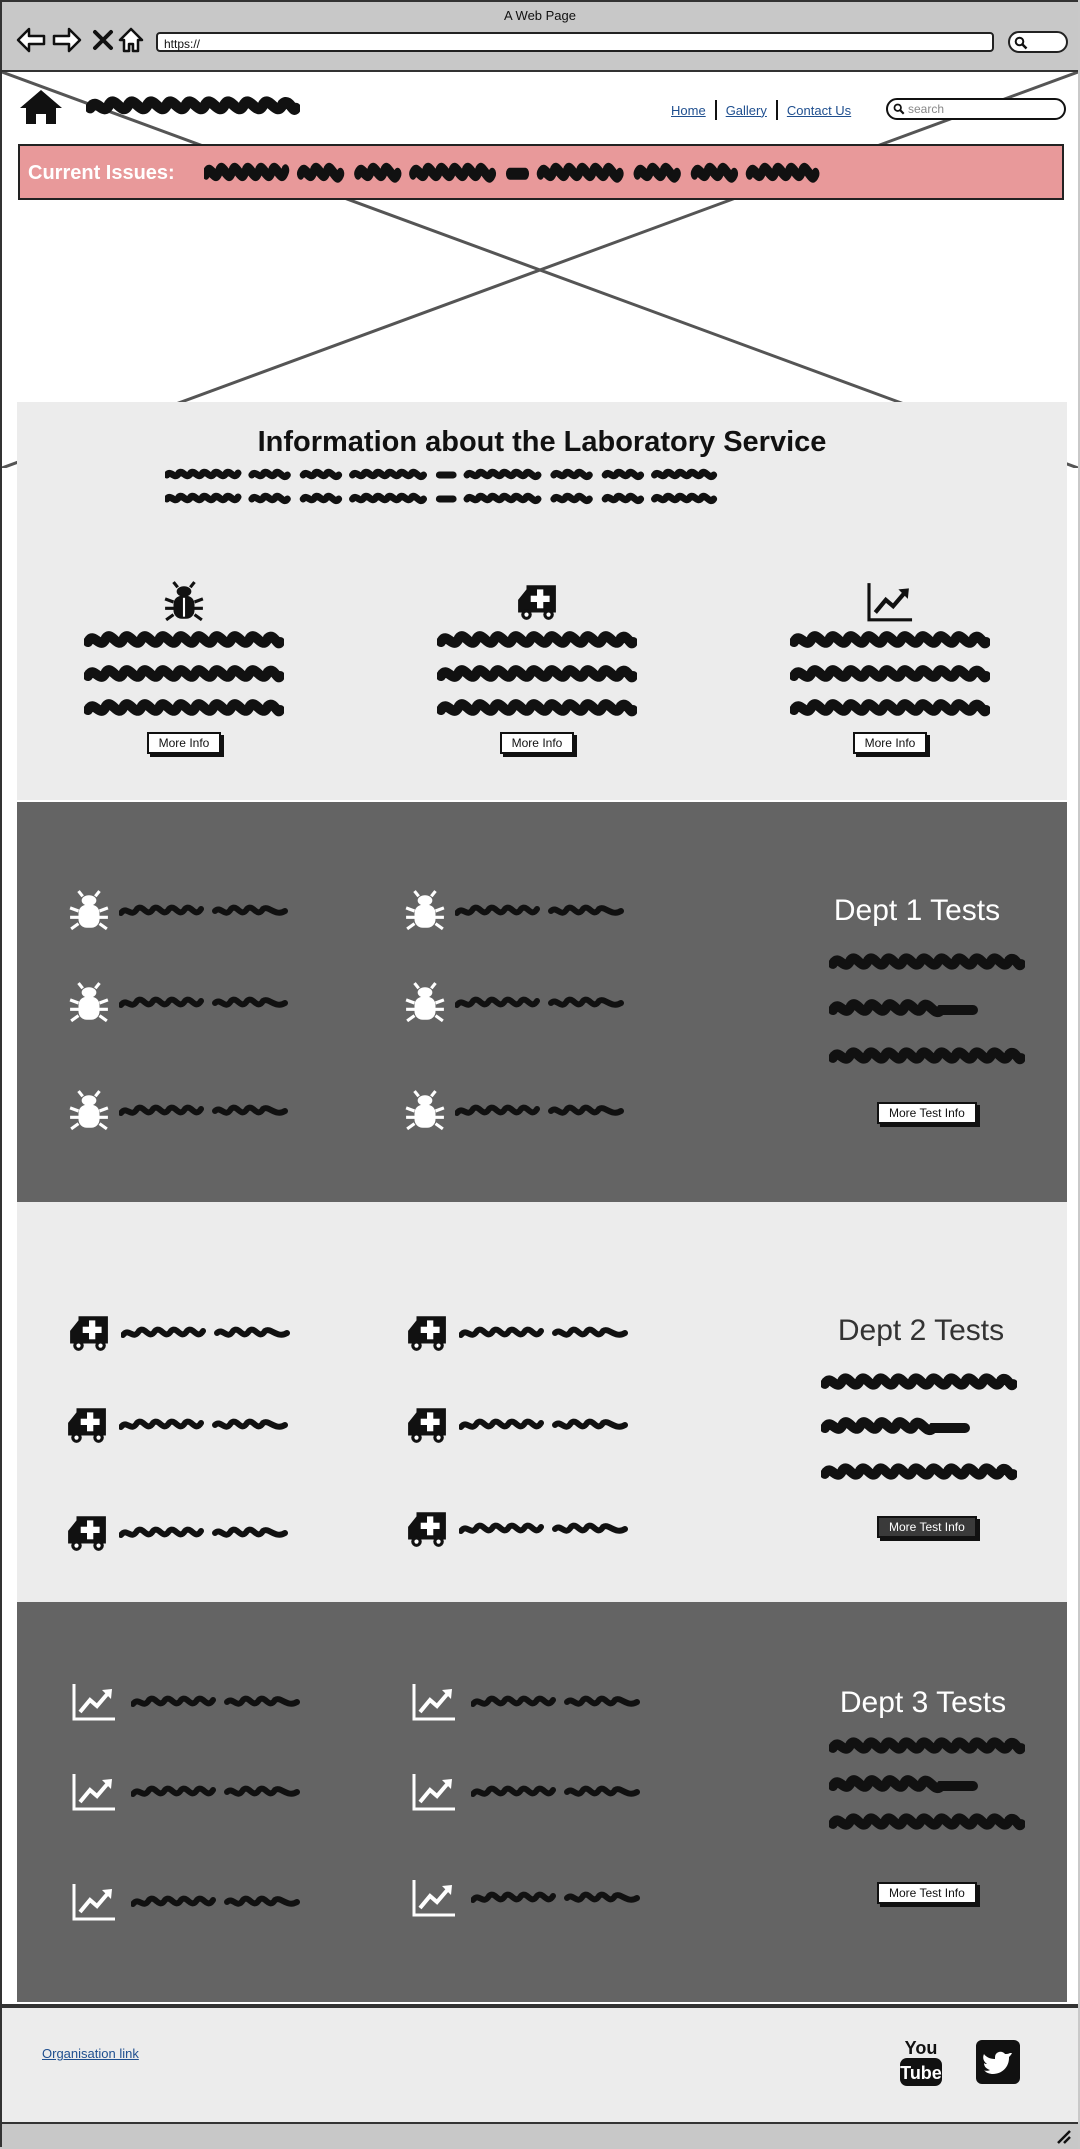 This screenshot has width=1080, height=2149. I want to click on current-issues-banner: Current Issues:, so click(541, 172).